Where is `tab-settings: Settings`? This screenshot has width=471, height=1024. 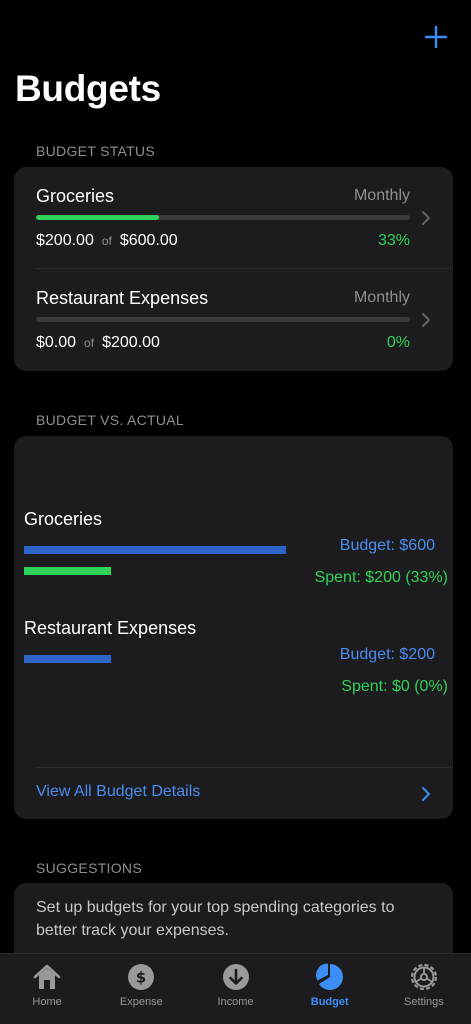 tab-settings: Settings is located at coordinates (424, 989).